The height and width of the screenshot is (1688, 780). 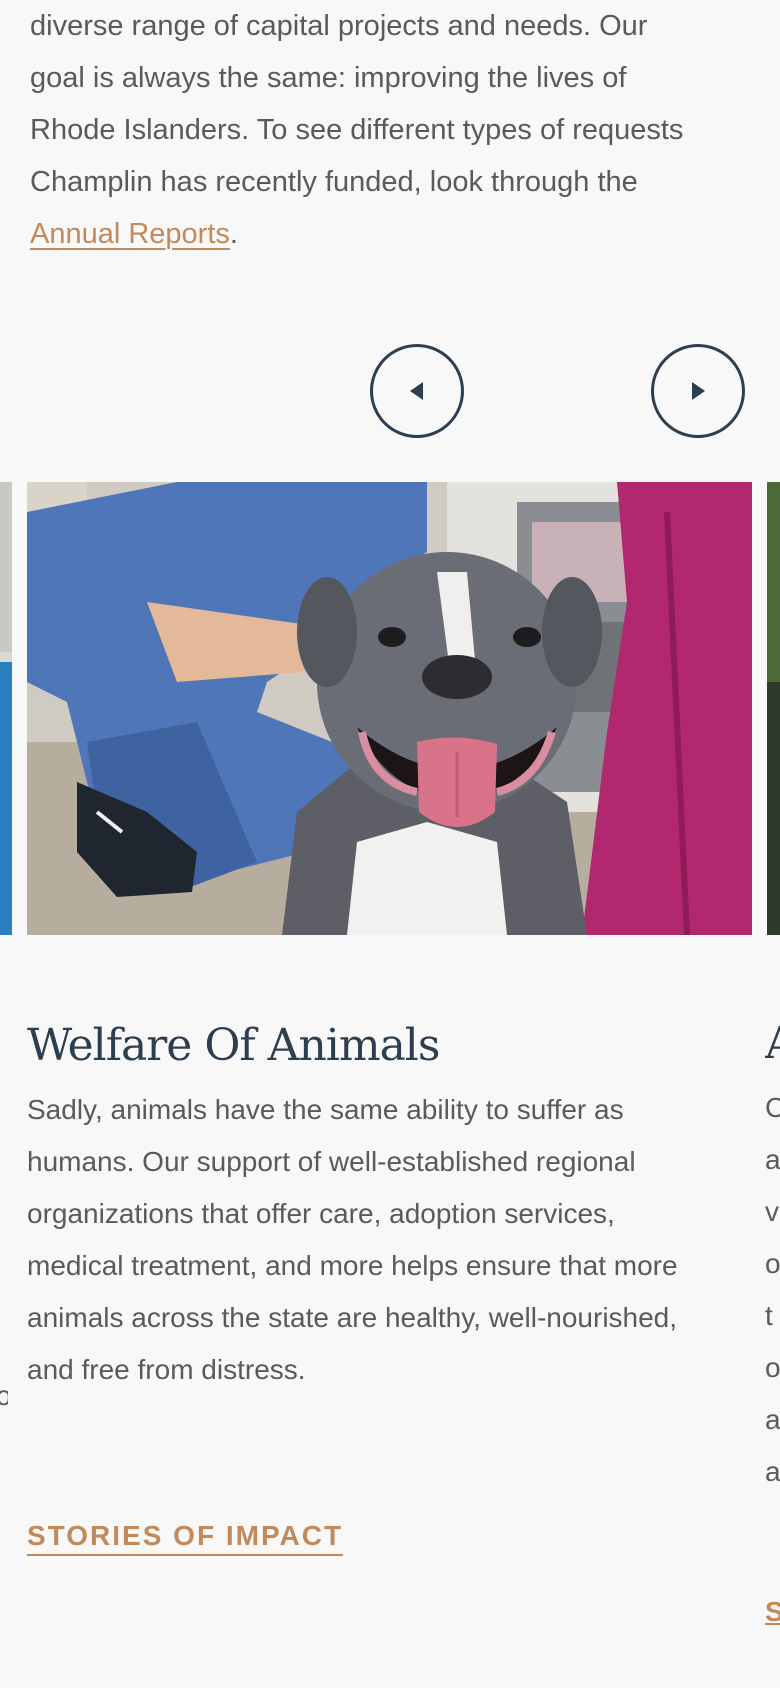 I want to click on previous-slide-text-peek: o, so click(x=4, y=1395).